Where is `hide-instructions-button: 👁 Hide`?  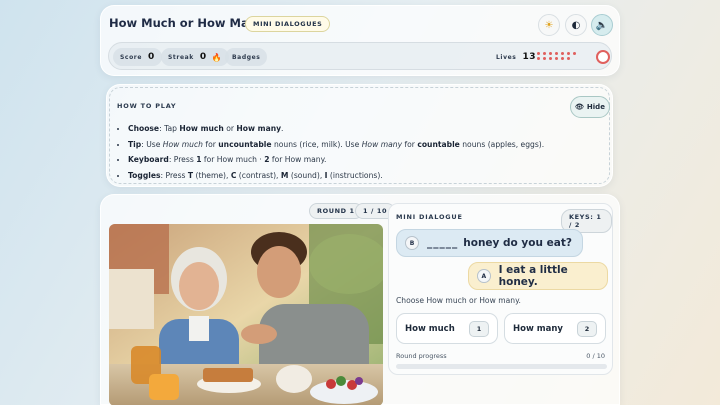
hide-instructions-button: 👁 Hide is located at coordinates (590, 107).